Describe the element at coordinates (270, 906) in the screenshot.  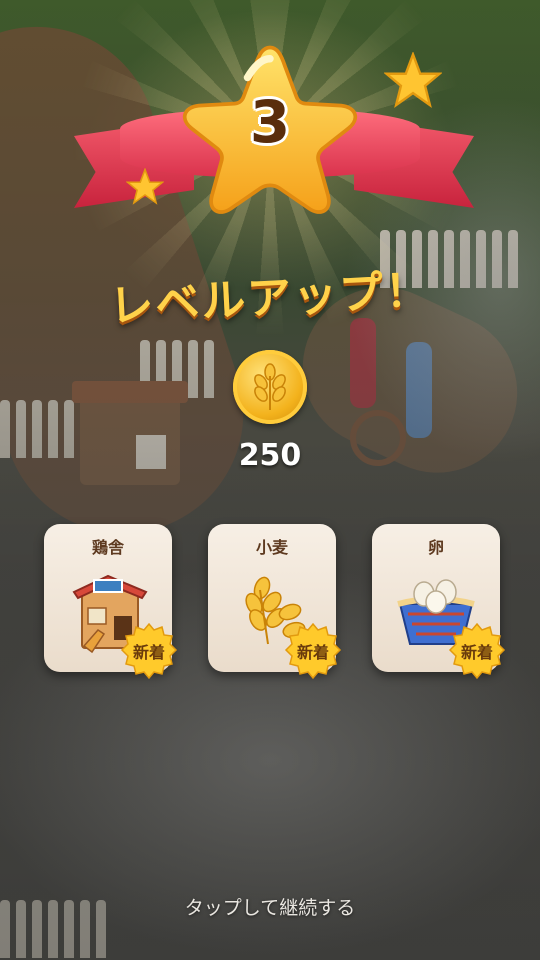
I see `tap-to-continue: タップして継続する` at that location.